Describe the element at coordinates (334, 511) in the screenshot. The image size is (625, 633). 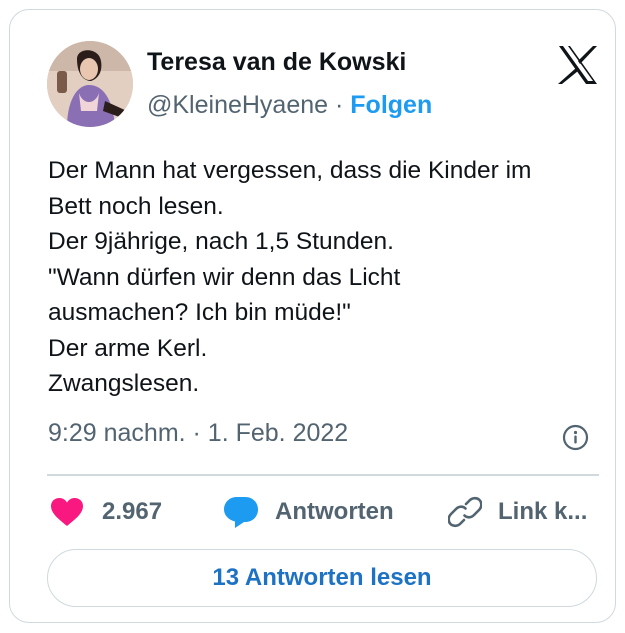
I see `reply-label: Antworten` at that location.